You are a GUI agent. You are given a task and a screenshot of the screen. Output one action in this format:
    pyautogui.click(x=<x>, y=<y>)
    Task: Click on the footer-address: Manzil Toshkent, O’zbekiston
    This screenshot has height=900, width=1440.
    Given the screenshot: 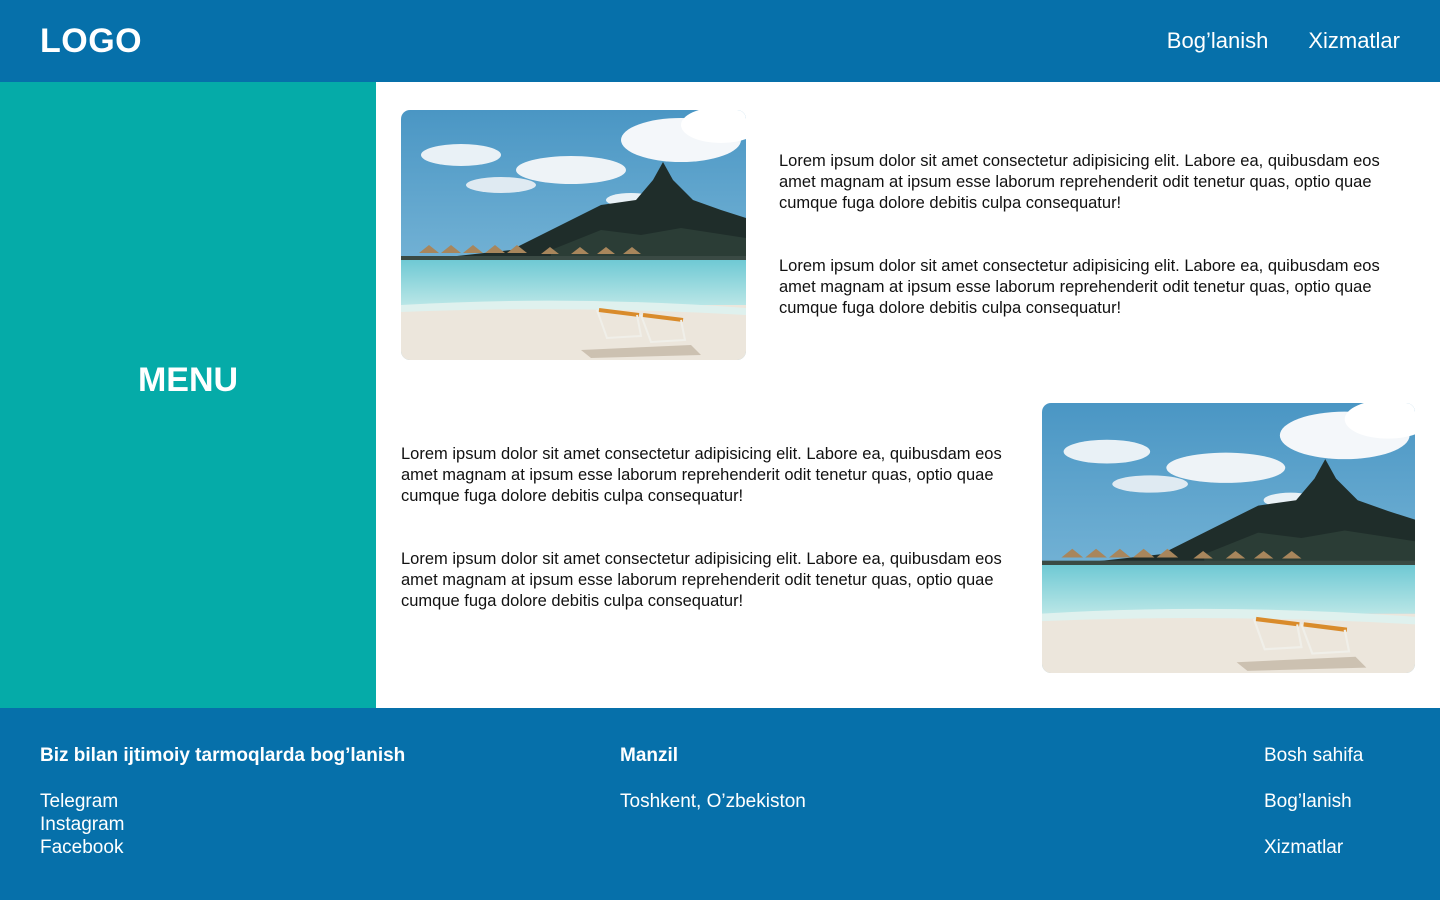 What is the action you would take?
    pyautogui.click(x=713, y=778)
    